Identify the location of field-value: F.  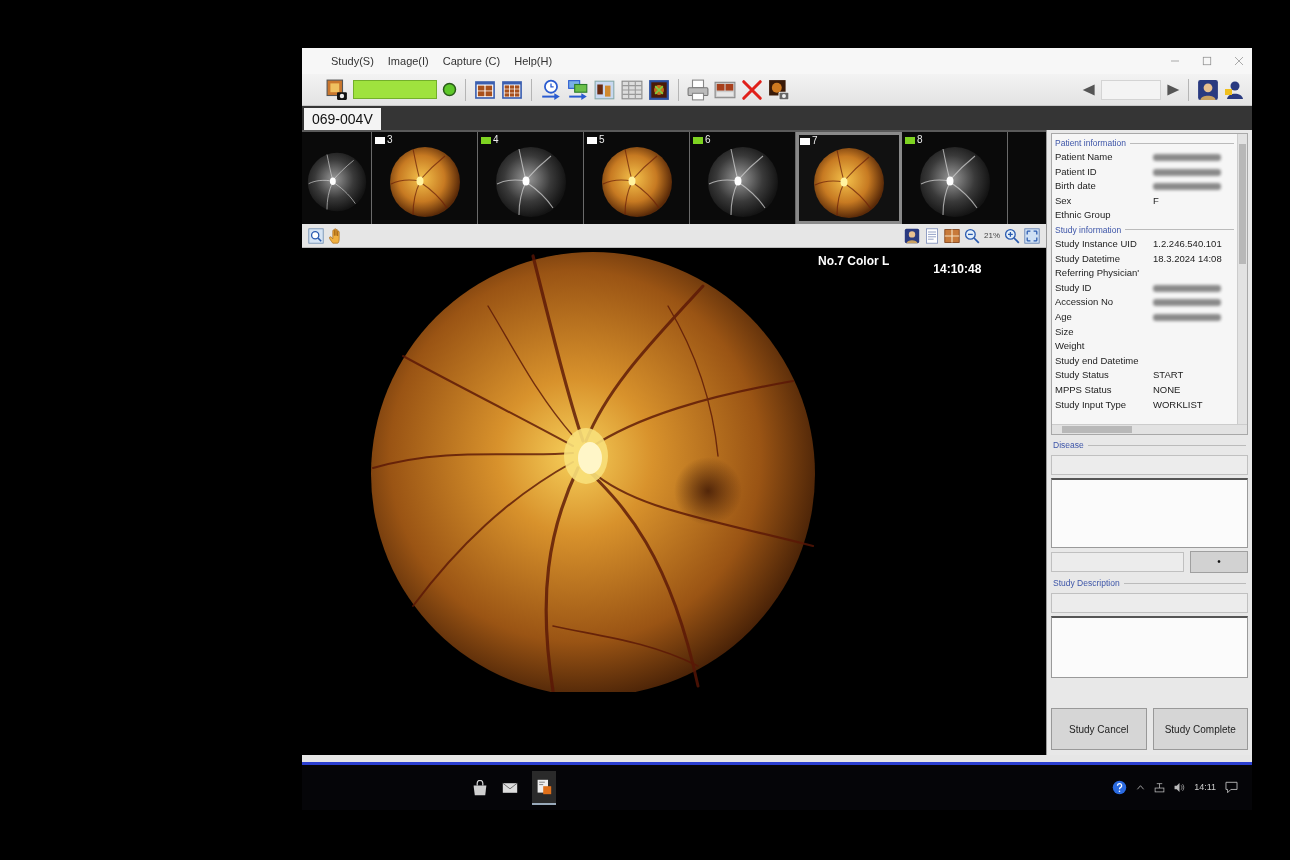
(1156, 200).